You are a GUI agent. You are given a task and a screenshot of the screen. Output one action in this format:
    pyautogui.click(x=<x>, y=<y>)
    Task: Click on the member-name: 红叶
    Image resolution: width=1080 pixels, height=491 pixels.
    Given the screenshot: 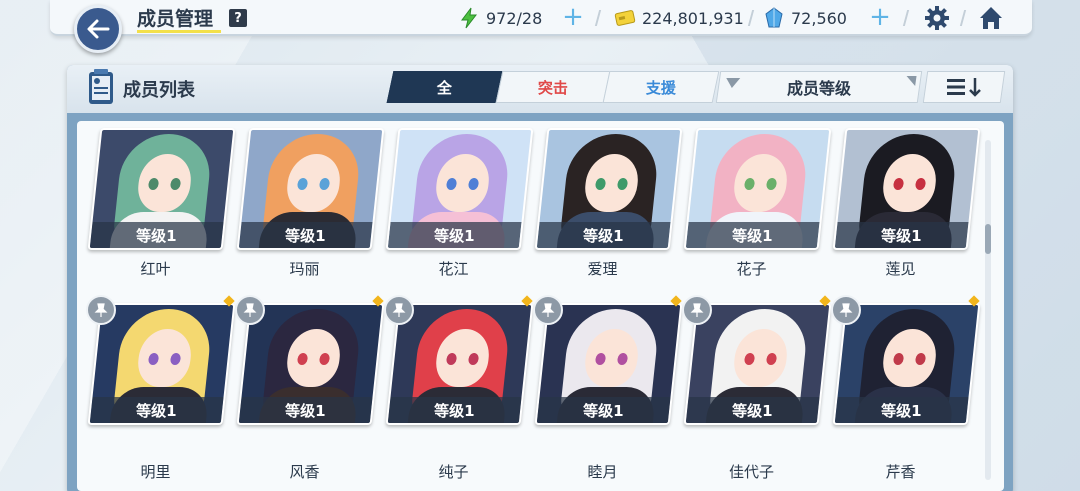 What is the action you would take?
    pyautogui.click(x=155, y=269)
    